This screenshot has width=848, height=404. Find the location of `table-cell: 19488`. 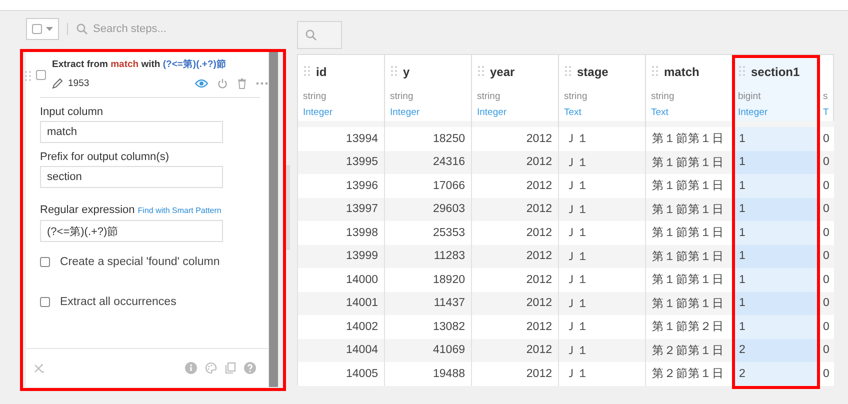

table-cell: 19488 is located at coordinates (428, 374).